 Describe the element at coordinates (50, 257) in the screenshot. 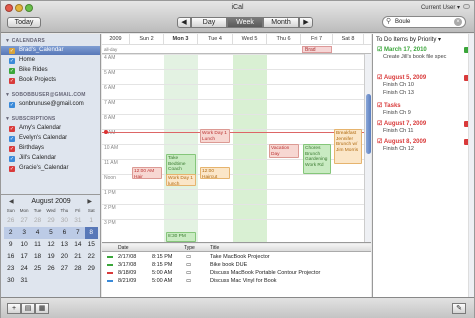

I see `minical-day: 19` at that location.